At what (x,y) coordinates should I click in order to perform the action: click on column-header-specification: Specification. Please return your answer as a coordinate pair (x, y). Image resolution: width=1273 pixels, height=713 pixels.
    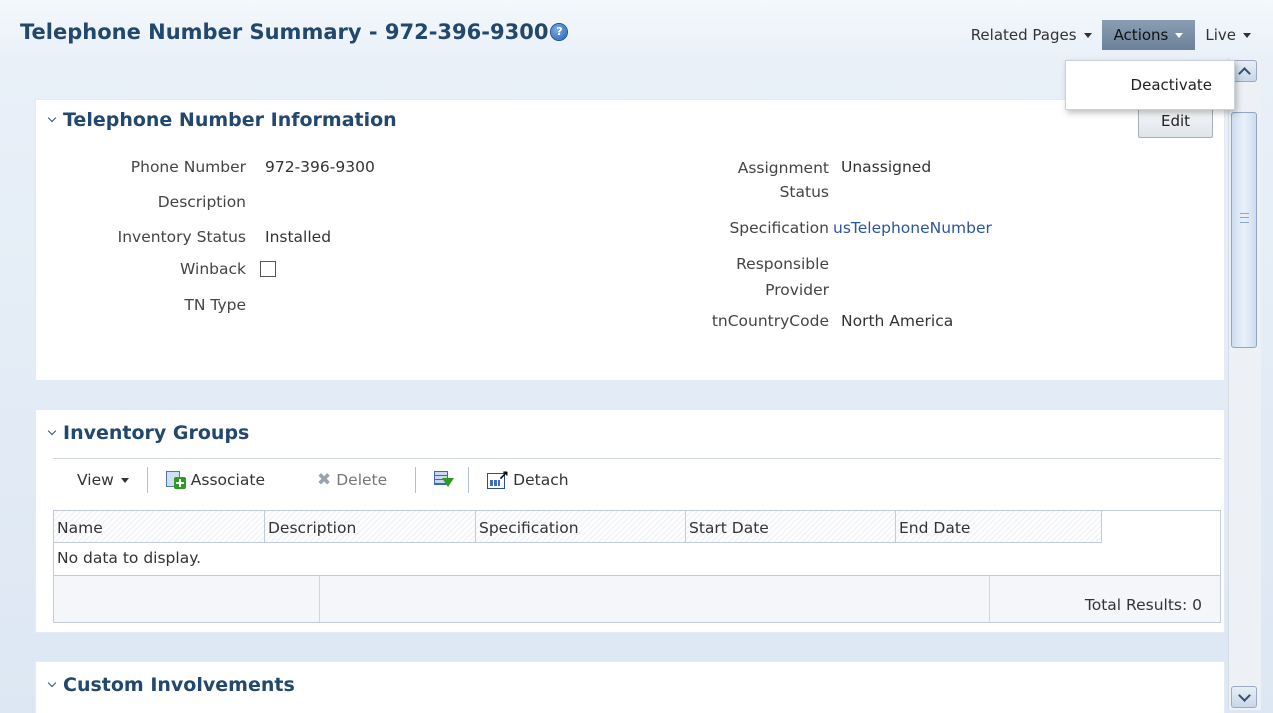
    Looking at the image, I should click on (581, 526).